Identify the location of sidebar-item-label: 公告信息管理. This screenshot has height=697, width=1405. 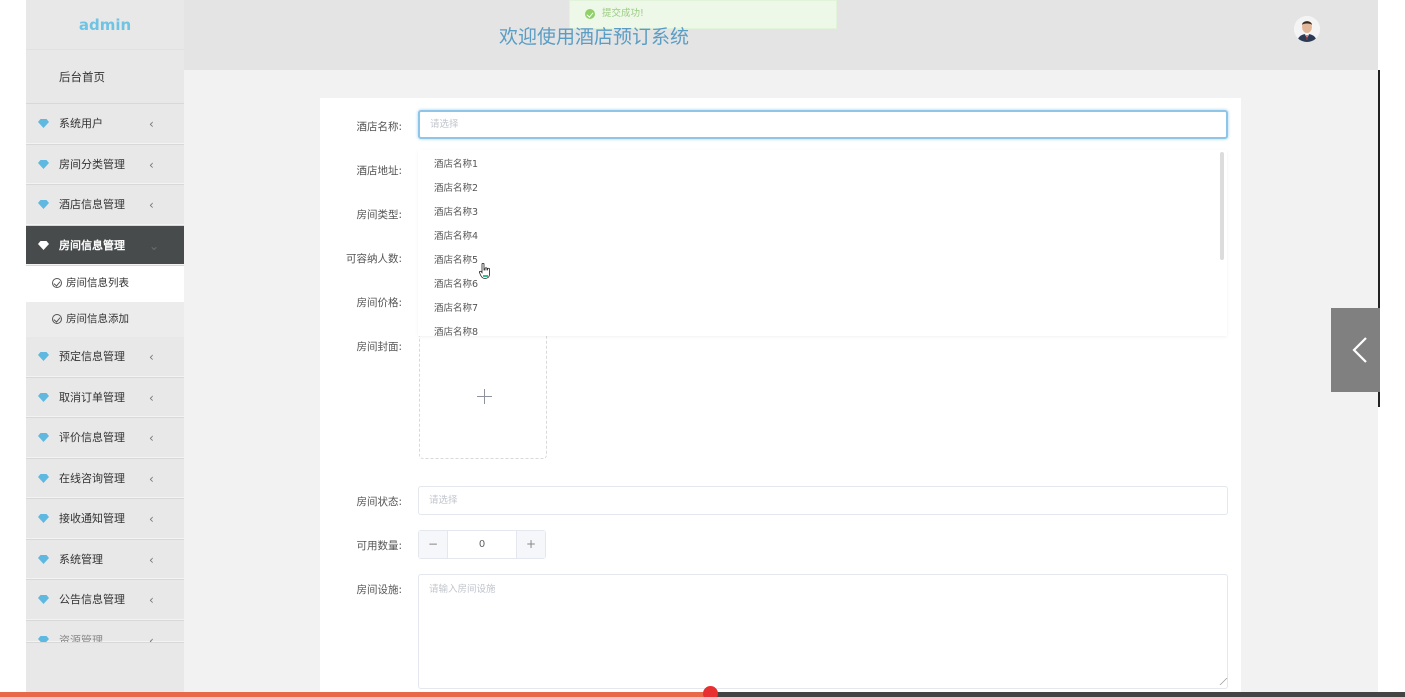
(92, 599).